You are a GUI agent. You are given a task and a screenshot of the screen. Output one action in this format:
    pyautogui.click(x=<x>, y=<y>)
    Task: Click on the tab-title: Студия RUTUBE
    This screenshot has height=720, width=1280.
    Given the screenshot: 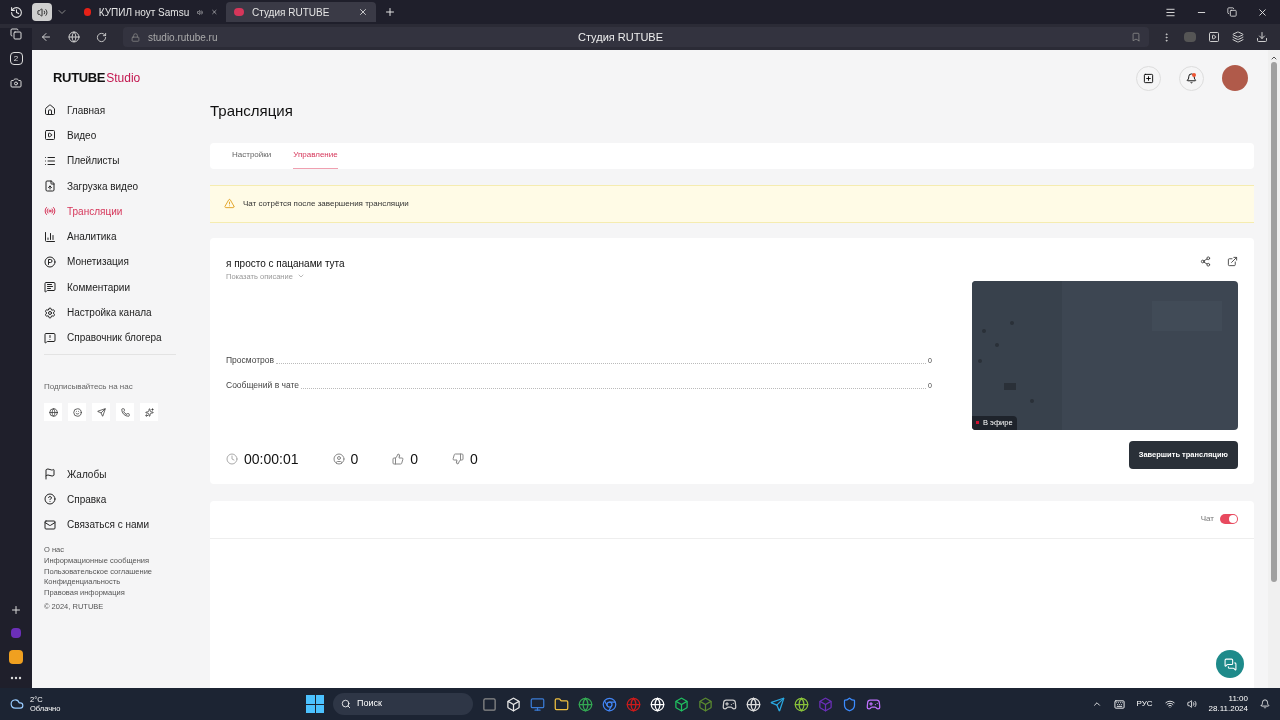 What is the action you would take?
    pyautogui.click(x=291, y=12)
    